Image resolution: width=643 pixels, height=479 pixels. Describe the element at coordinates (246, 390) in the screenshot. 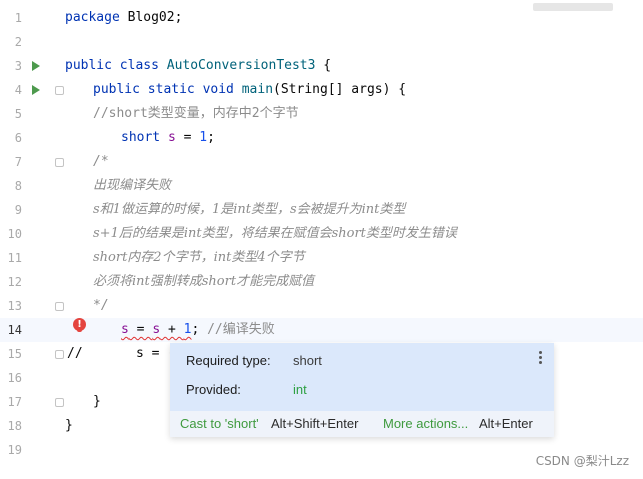

I see `provided-type-row: Provided: int` at that location.